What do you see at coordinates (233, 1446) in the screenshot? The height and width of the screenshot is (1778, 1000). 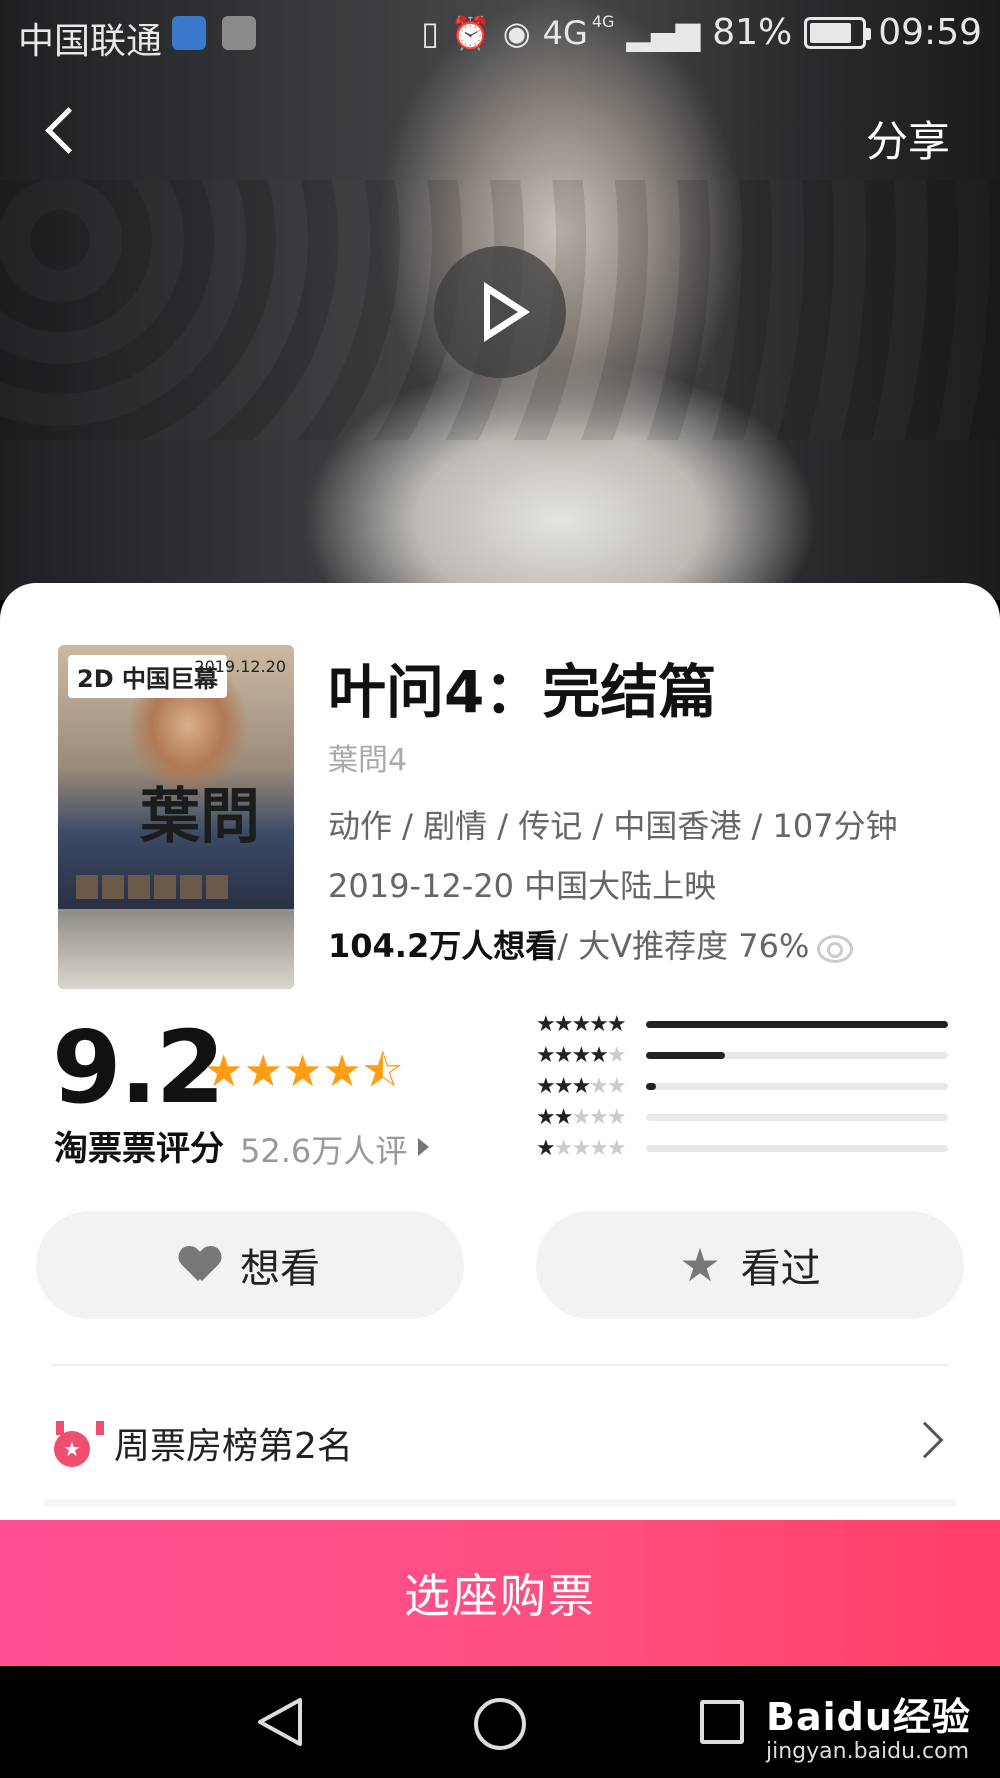 I see `box-office-rank-label: 周票房榜第2名` at bounding box center [233, 1446].